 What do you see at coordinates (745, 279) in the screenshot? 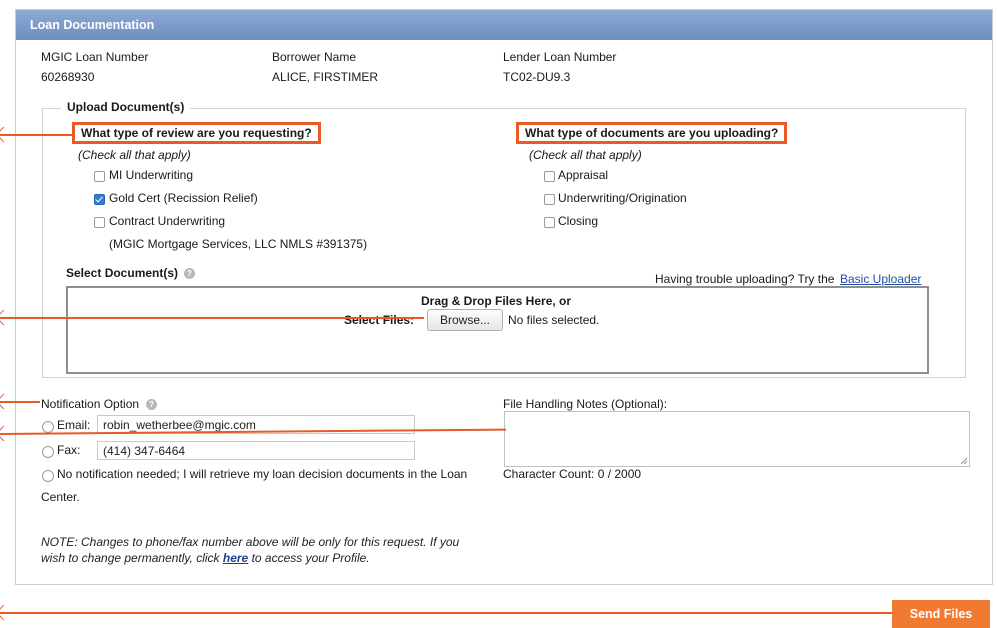
I see `trouble-uploading-text: Having trouble uploading? Try the` at bounding box center [745, 279].